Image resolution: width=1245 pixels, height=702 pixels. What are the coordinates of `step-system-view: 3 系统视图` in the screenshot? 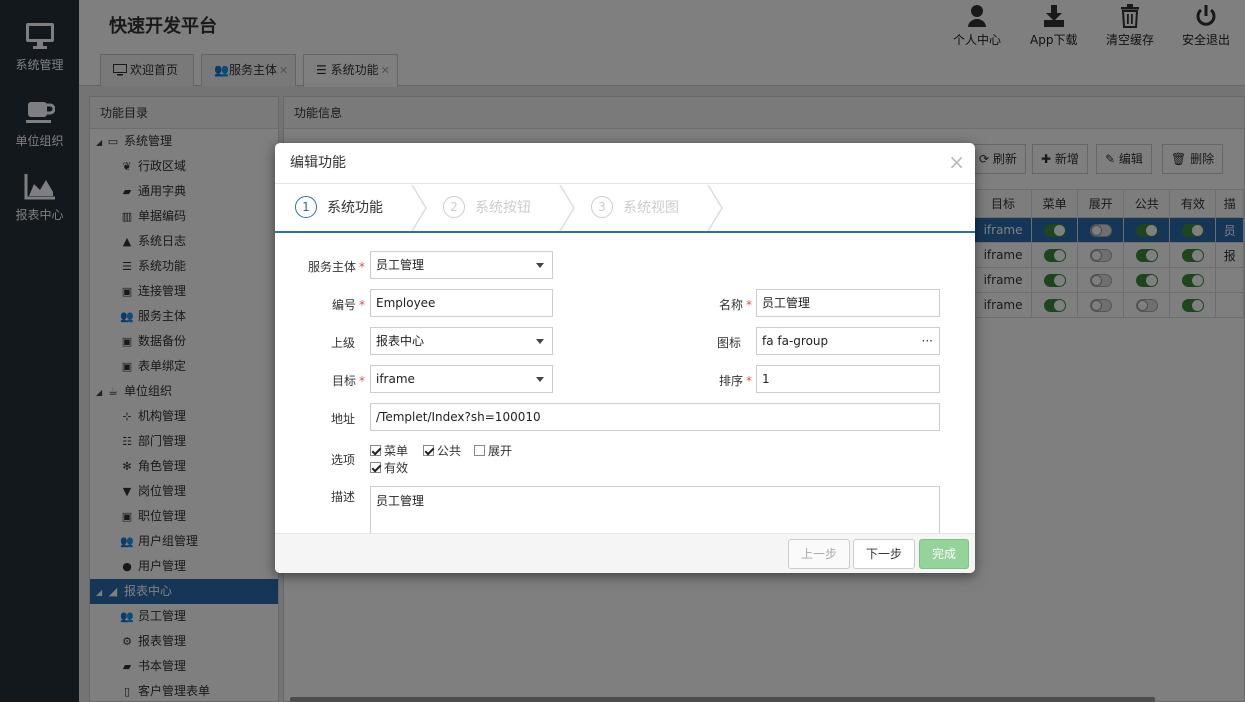 It's located at (635, 208).